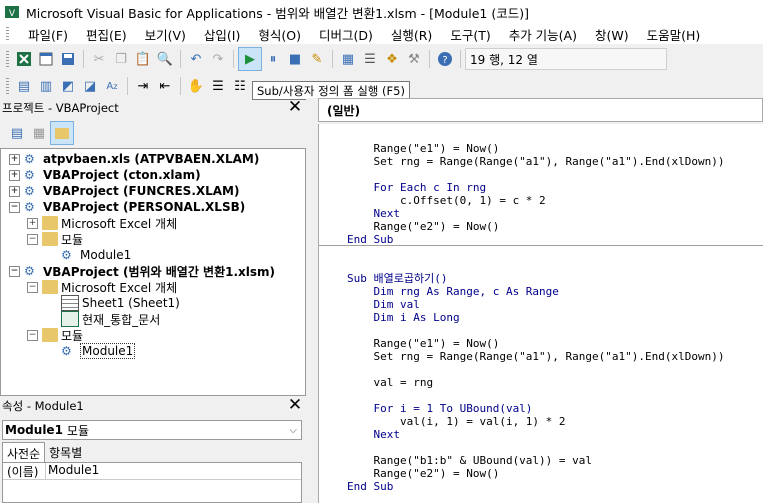  What do you see at coordinates (414, 59) in the screenshot?
I see `toolbox-icon: ⚒` at bounding box center [414, 59].